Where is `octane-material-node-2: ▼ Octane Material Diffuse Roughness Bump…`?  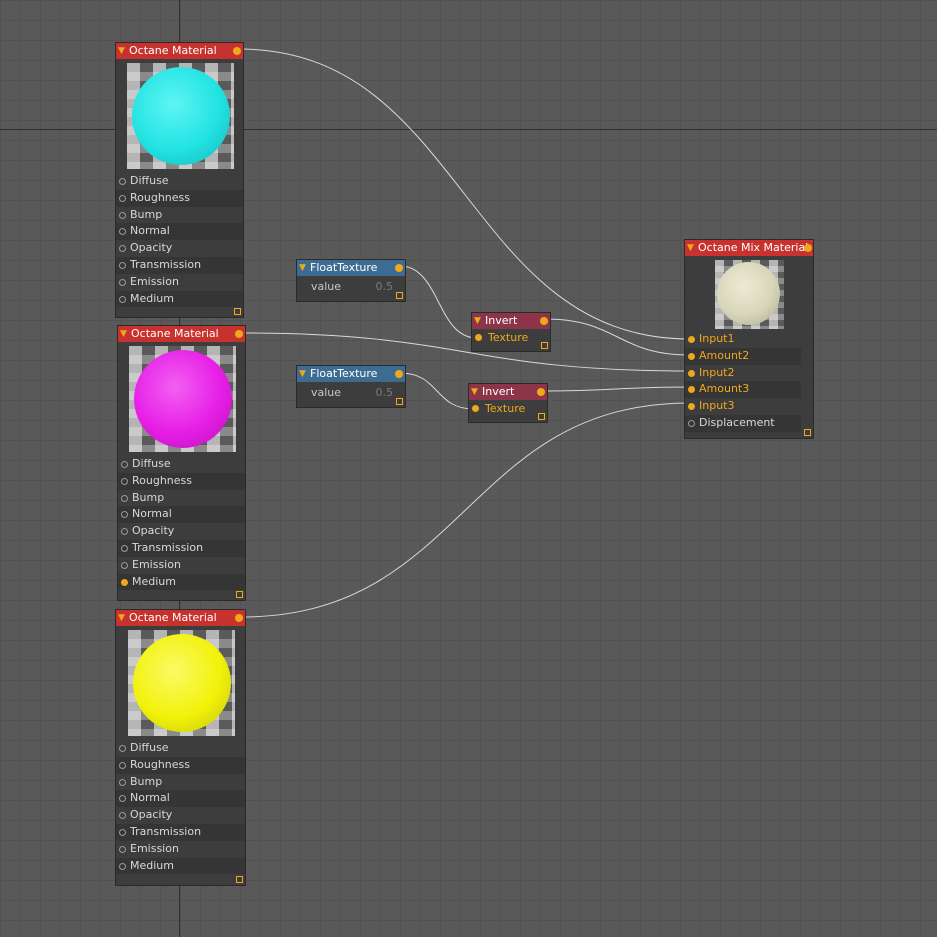 octane-material-node-2: ▼ Octane Material Diffuse Roughness Bump… is located at coordinates (181, 463).